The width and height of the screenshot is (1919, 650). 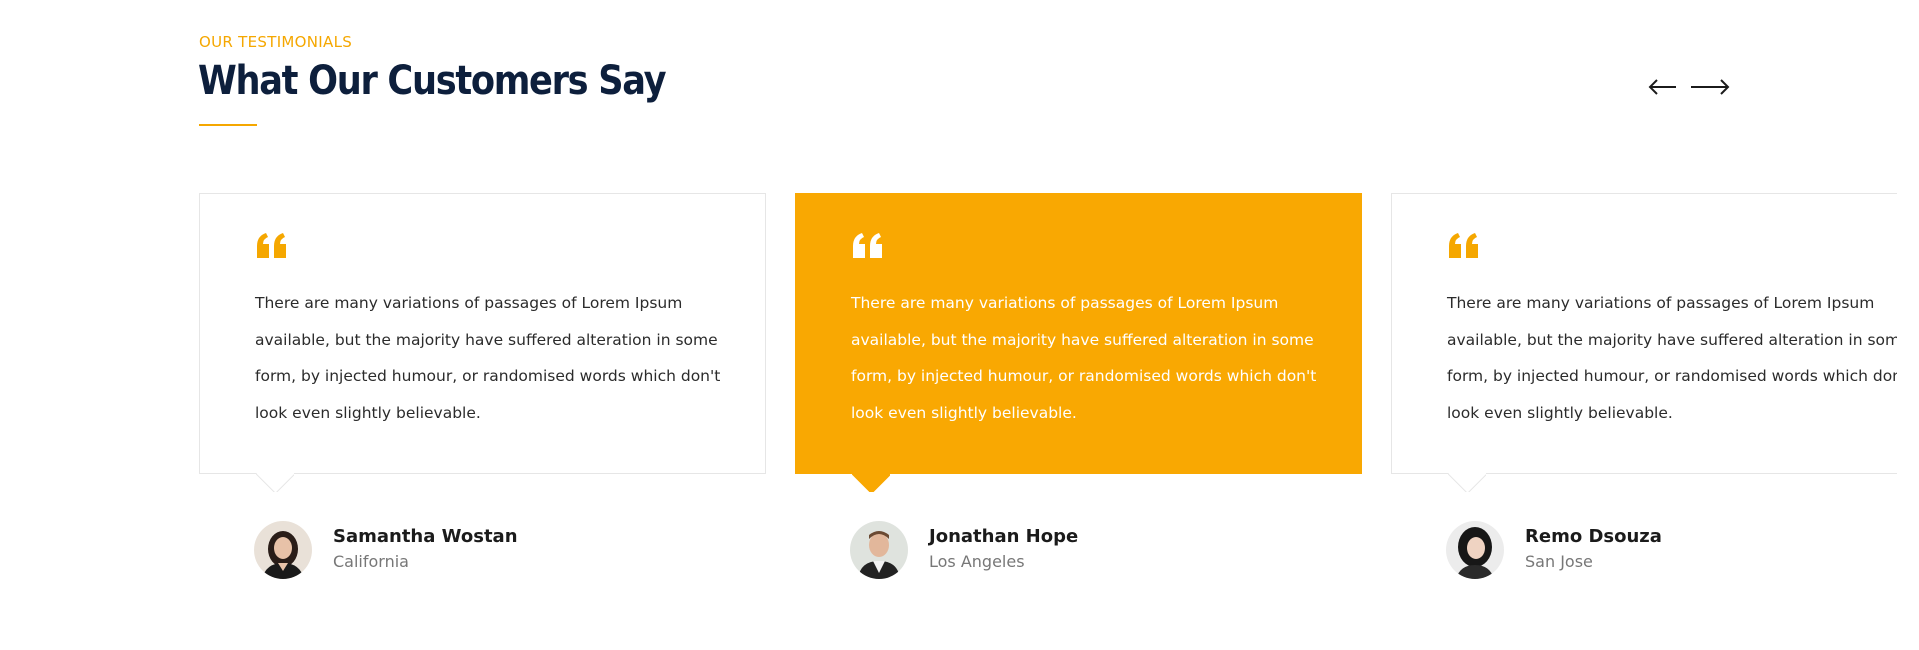 What do you see at coordinates (977, 561) in the screenshot?
I see `author-location: Los Angeles` at bounding box center [977, 561].